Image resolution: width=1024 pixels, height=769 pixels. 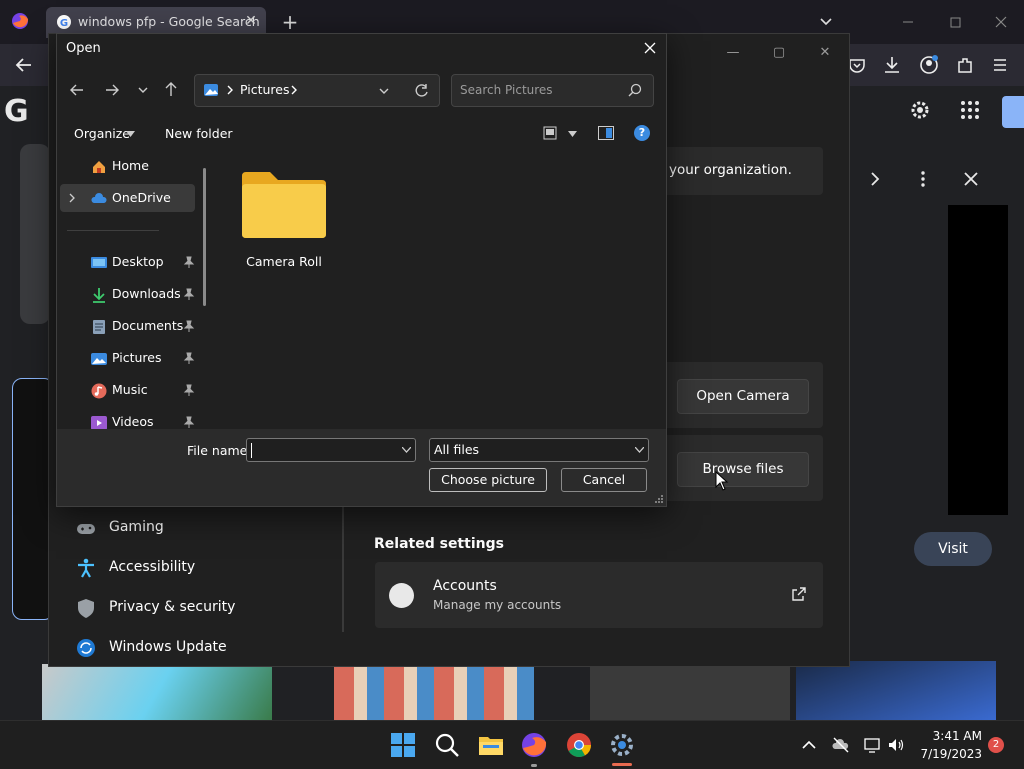 I want to click on onedrive-offline-icon, so click(x=841, y=745).